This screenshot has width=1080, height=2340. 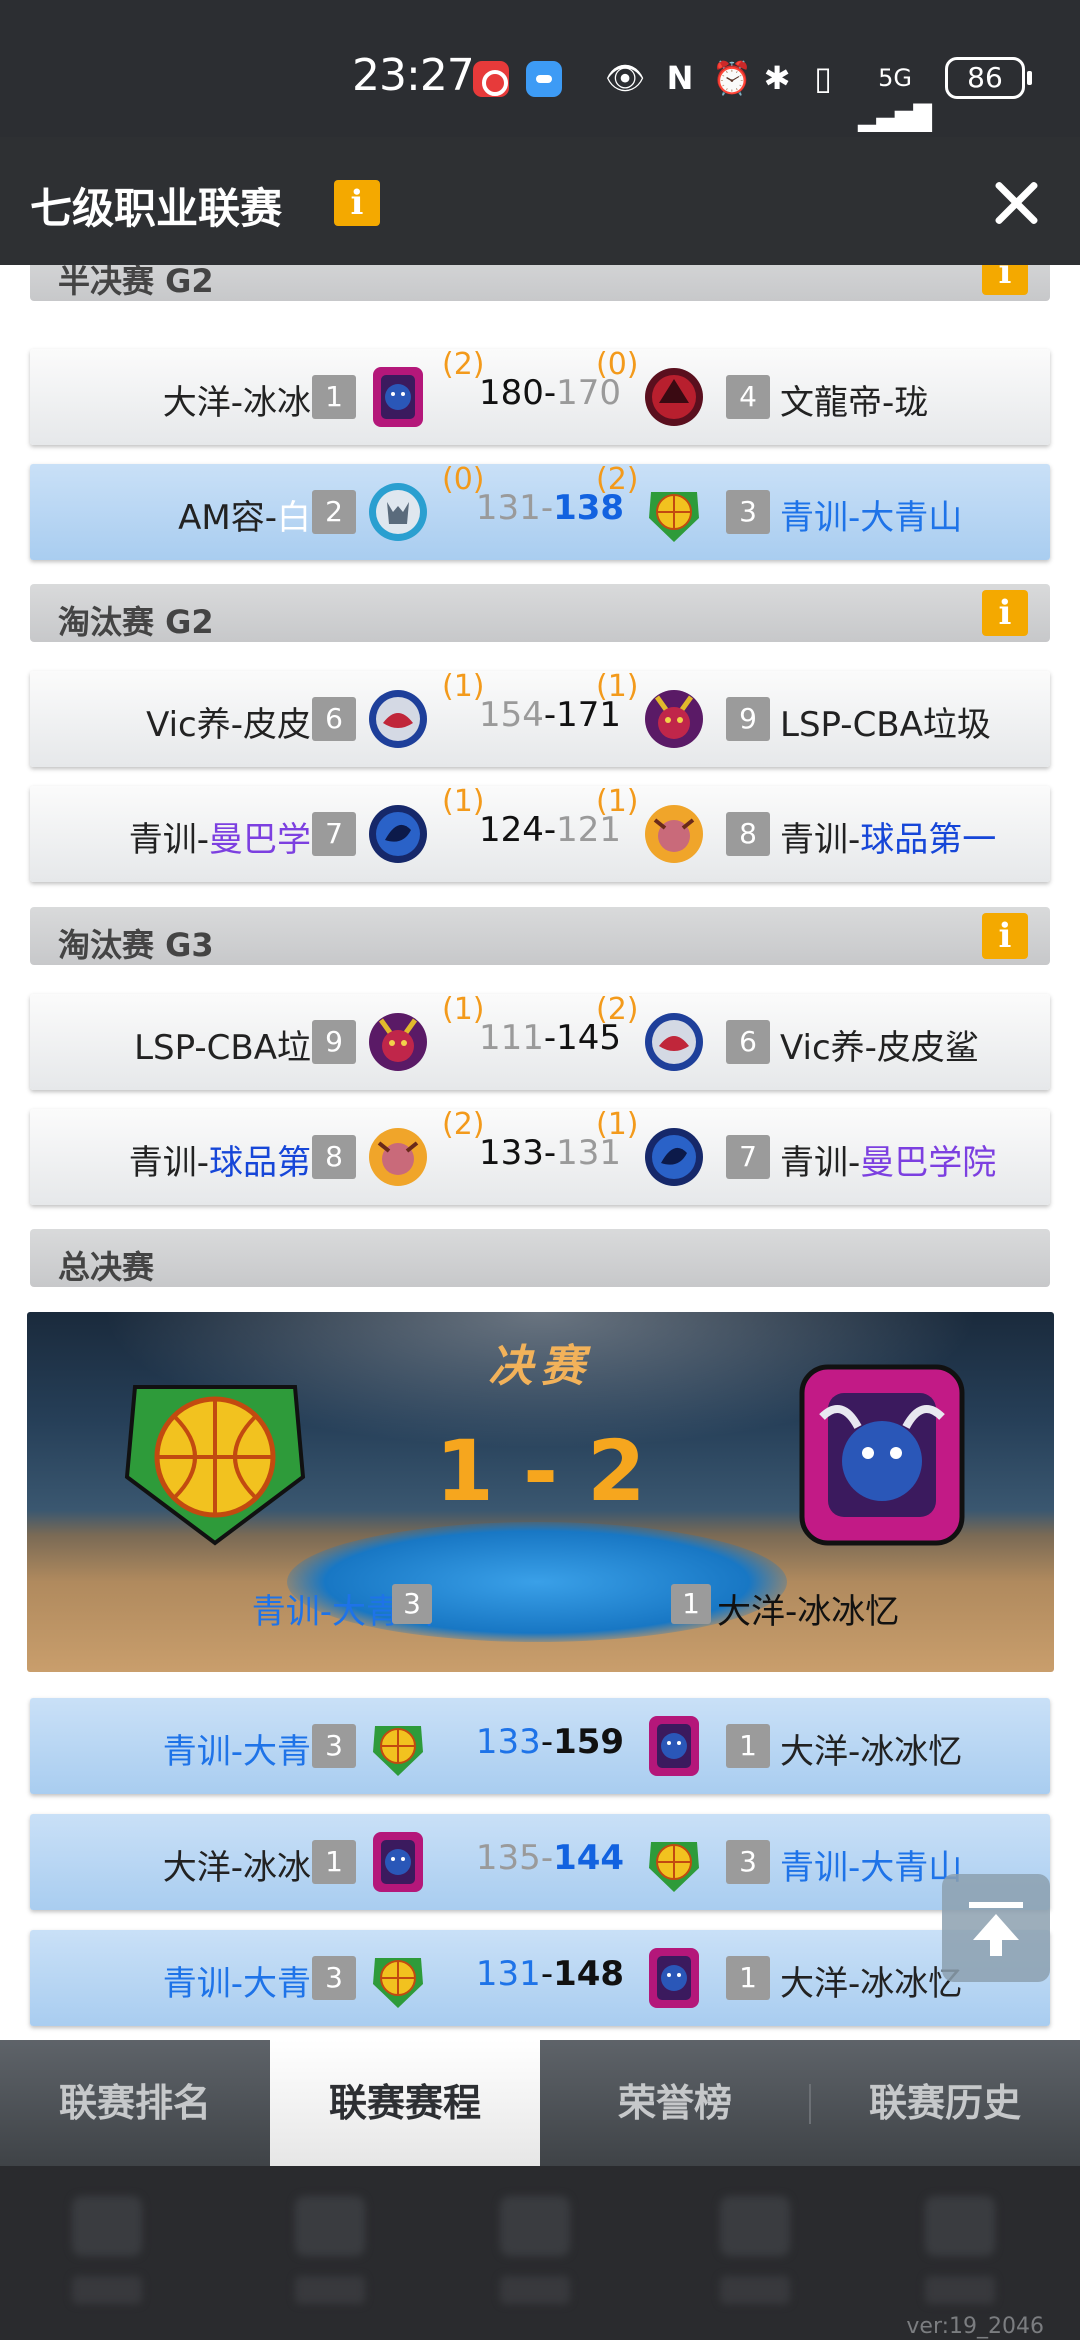 I want to click on match-row: 青训-曼巴学院 7 (1) 124-121 (1) 8 青训-球品第一, so click(x=540, y=833).